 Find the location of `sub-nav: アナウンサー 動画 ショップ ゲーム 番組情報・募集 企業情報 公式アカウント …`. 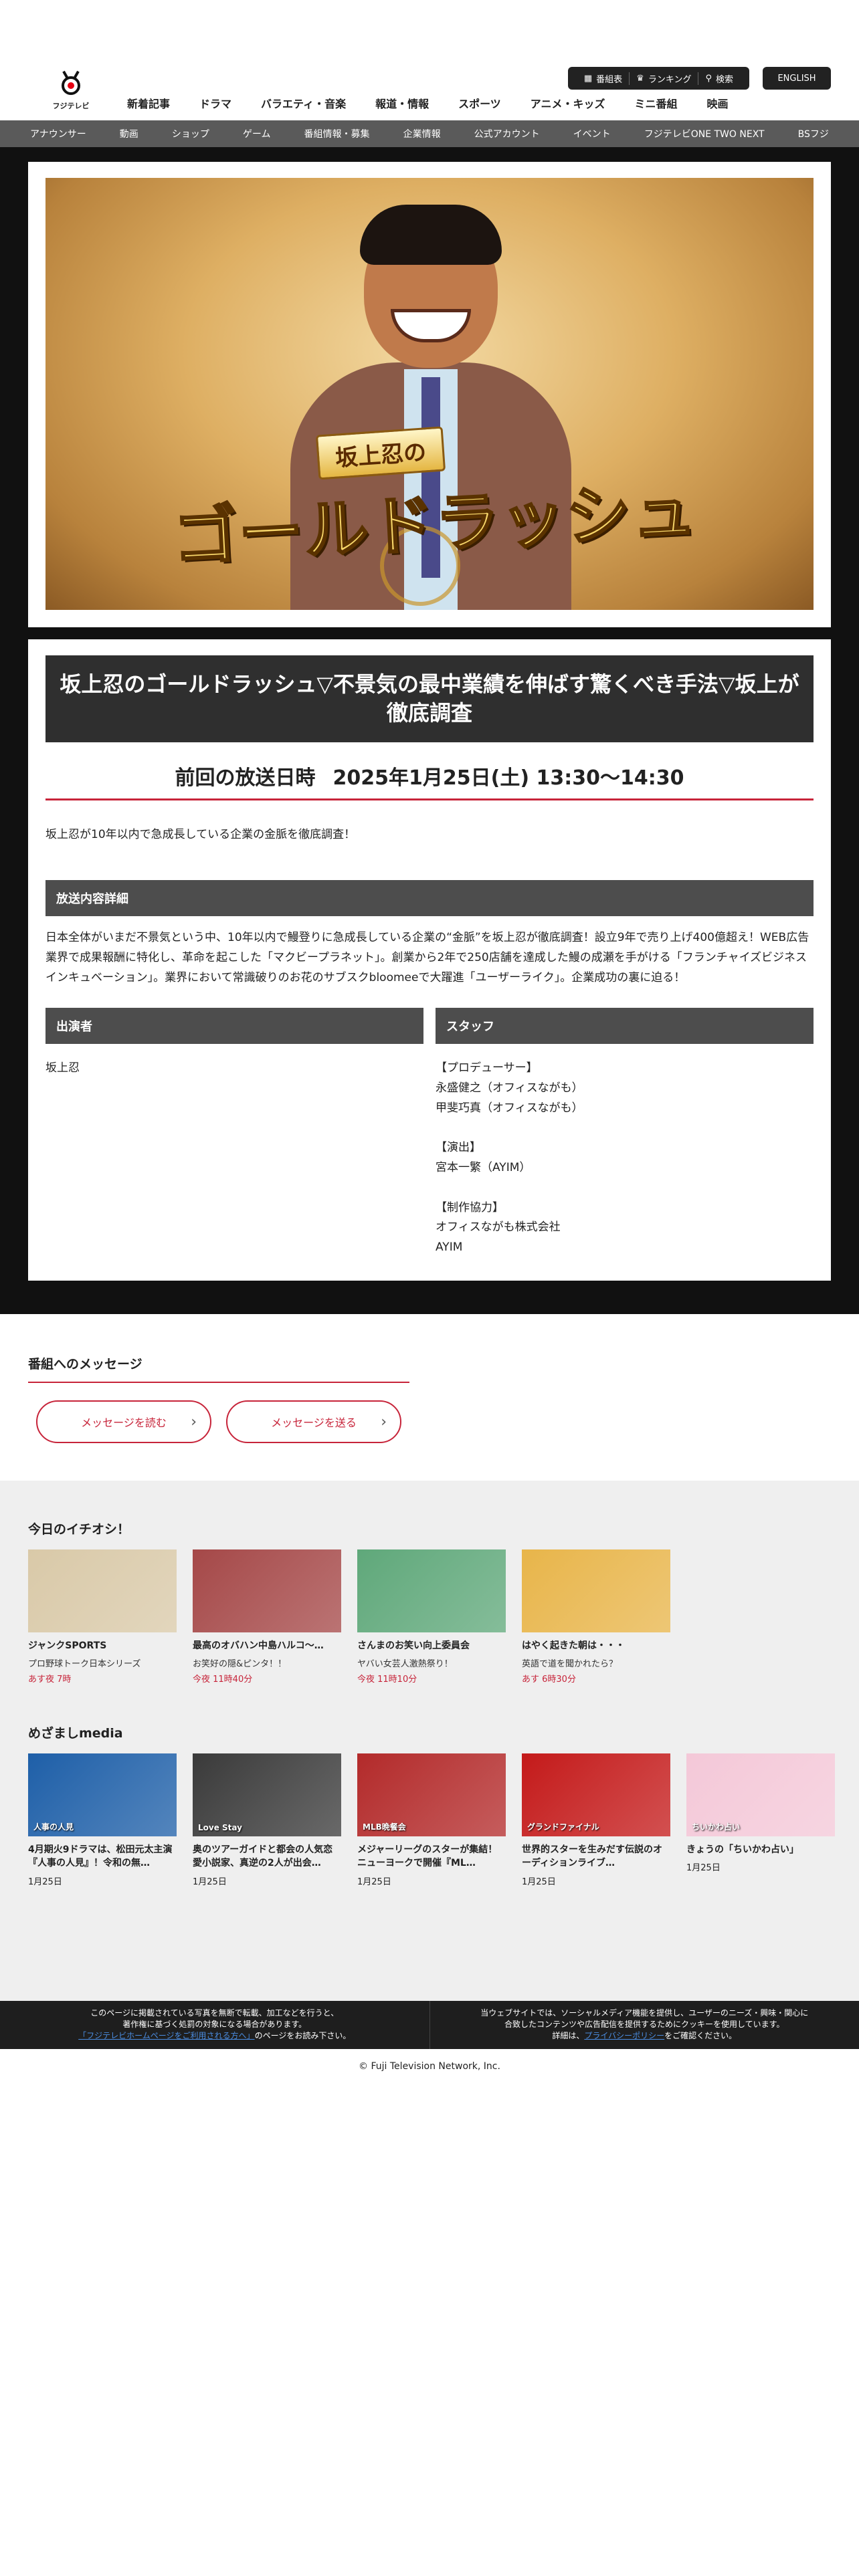

sub-nav: アナウンサー 動画 ショップ ゲーム 番組情報・募集 企業情報 公式アカウント … is located at coordinates (429, 133).